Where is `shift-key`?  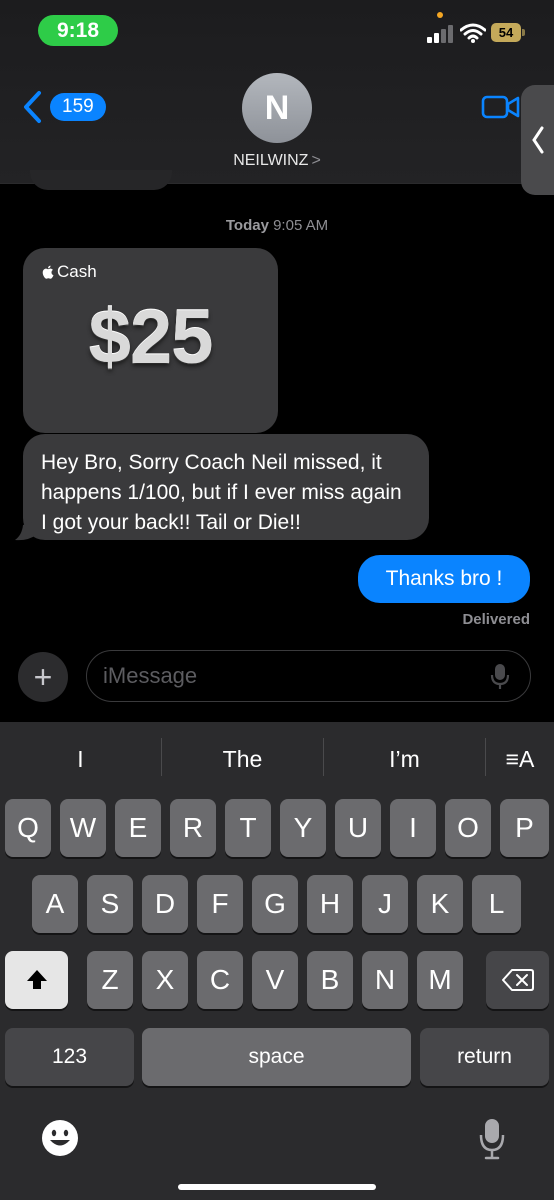 shift-key is located at coordinates (36, 980).